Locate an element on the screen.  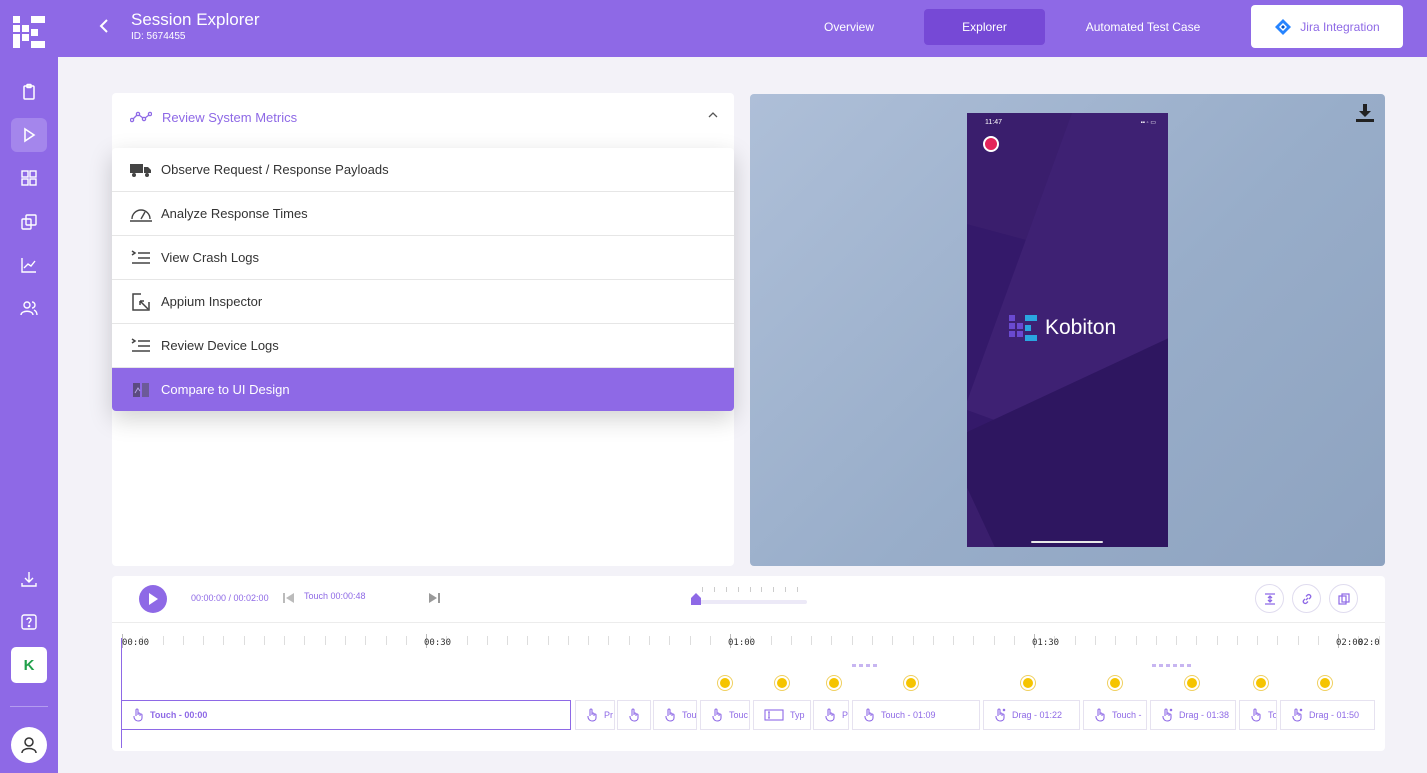
previous-step-icon is located at coordinates (289, 598).